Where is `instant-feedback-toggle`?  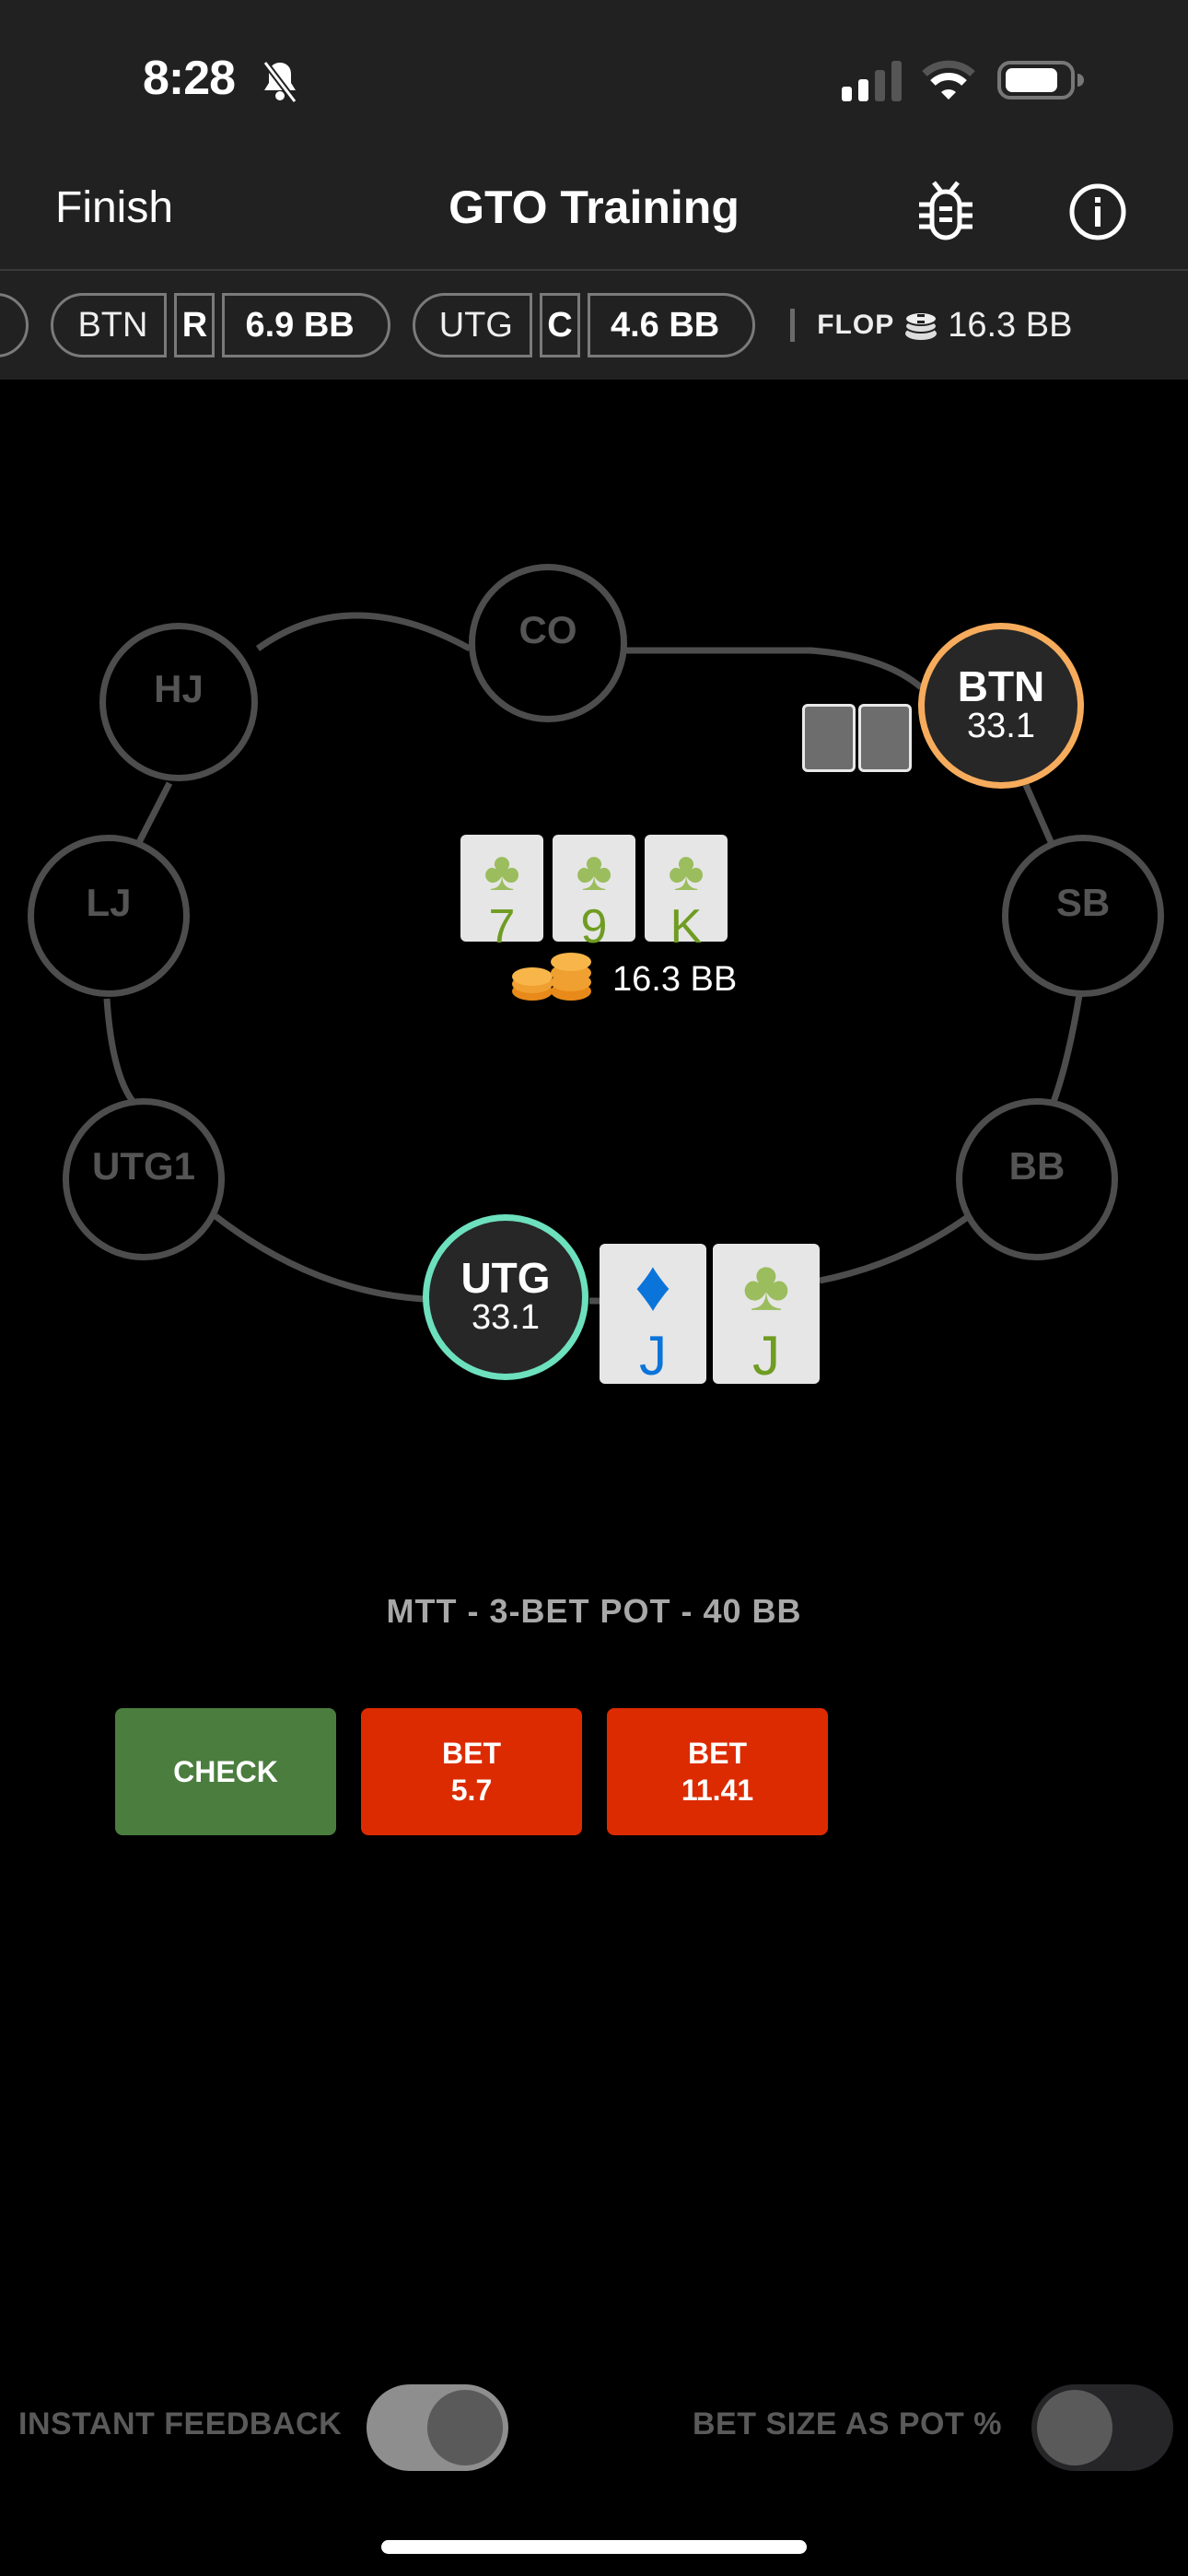
instant-feedback-toggle is located at coordinates (437, 2427).